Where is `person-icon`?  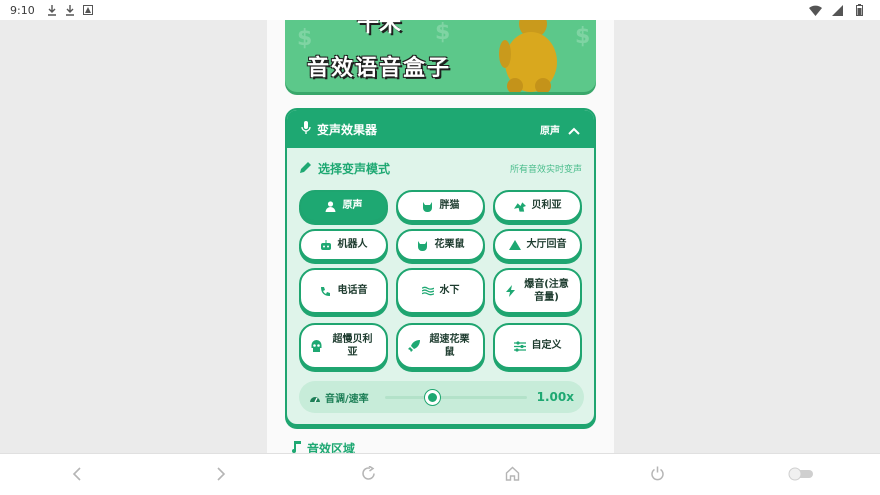
person-icon is located at coordinates (331, 206).